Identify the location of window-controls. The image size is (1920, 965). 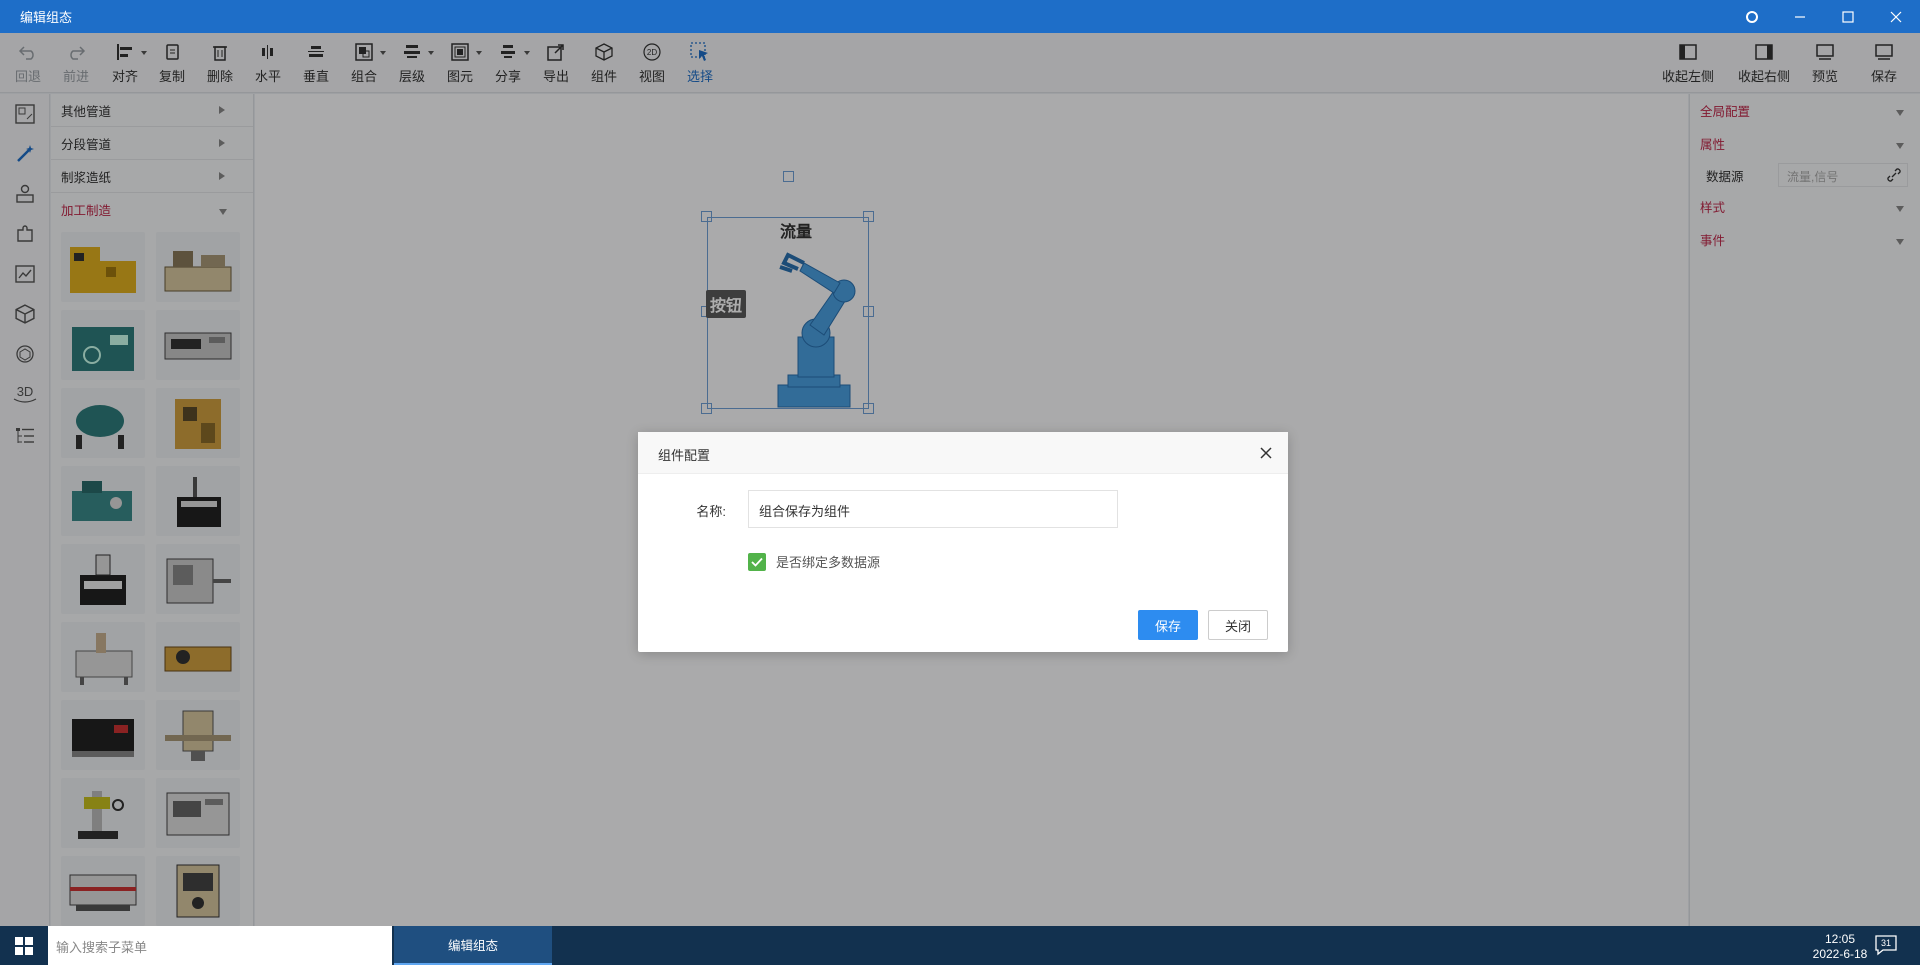
(1824, 16).